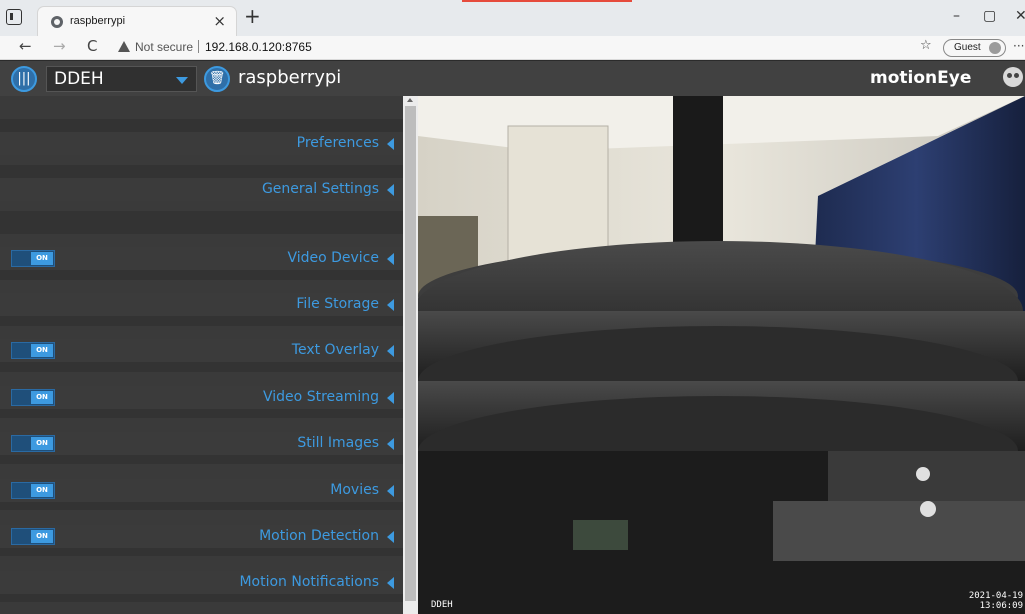 The width and height of the screenshot is (1025, 614). Describe the element at coordinates (338, 143) in the screenshot. I see `section-label: Preferences` at that location.